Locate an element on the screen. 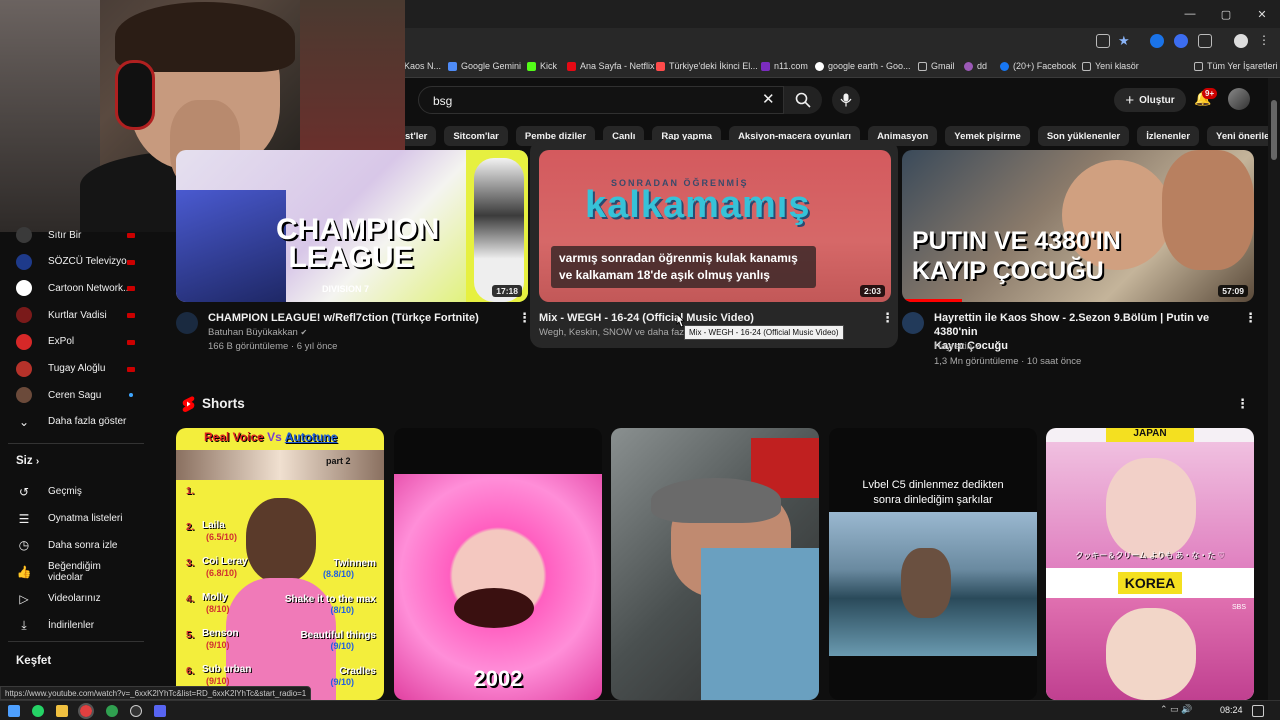  channel-name: Hayrettin ✔ is located at coordinates (957, 347).